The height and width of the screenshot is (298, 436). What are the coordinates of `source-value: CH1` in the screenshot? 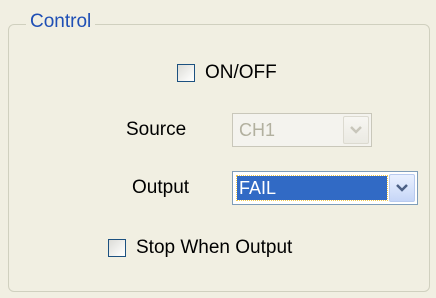 It's located at (257, 130).